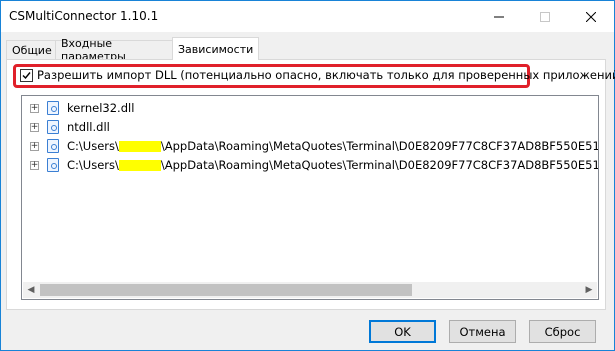  What do you see at coordinates (226, 290) in the screenshot?
I see `scrollbar-thumb` at bounding box center [226, 290].